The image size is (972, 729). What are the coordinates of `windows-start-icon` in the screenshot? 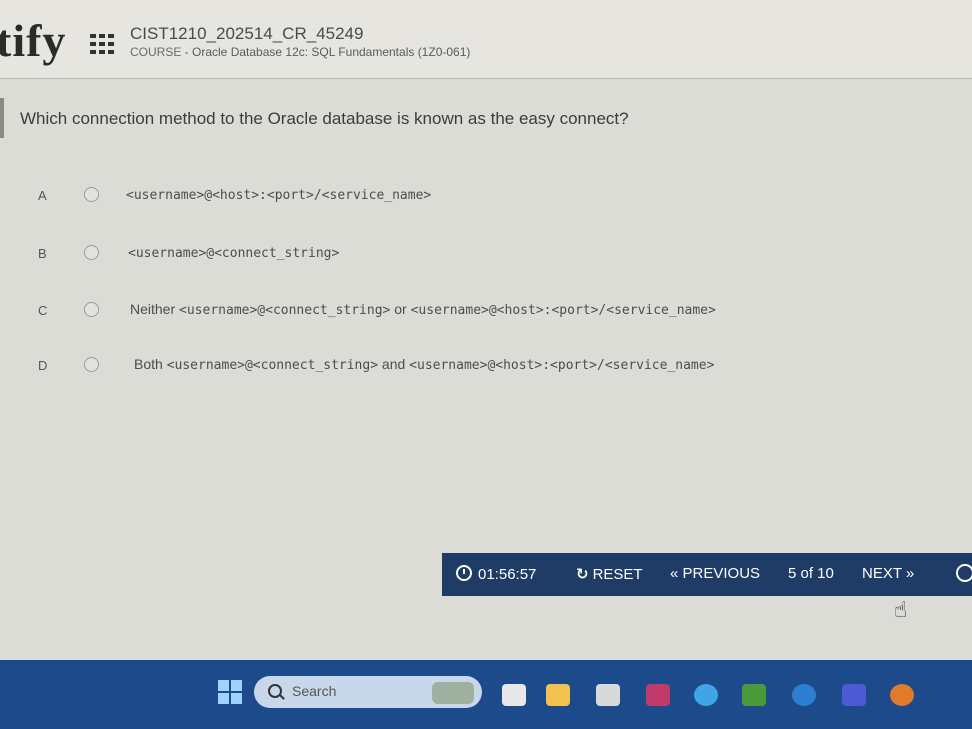 It's located at (230, 692).